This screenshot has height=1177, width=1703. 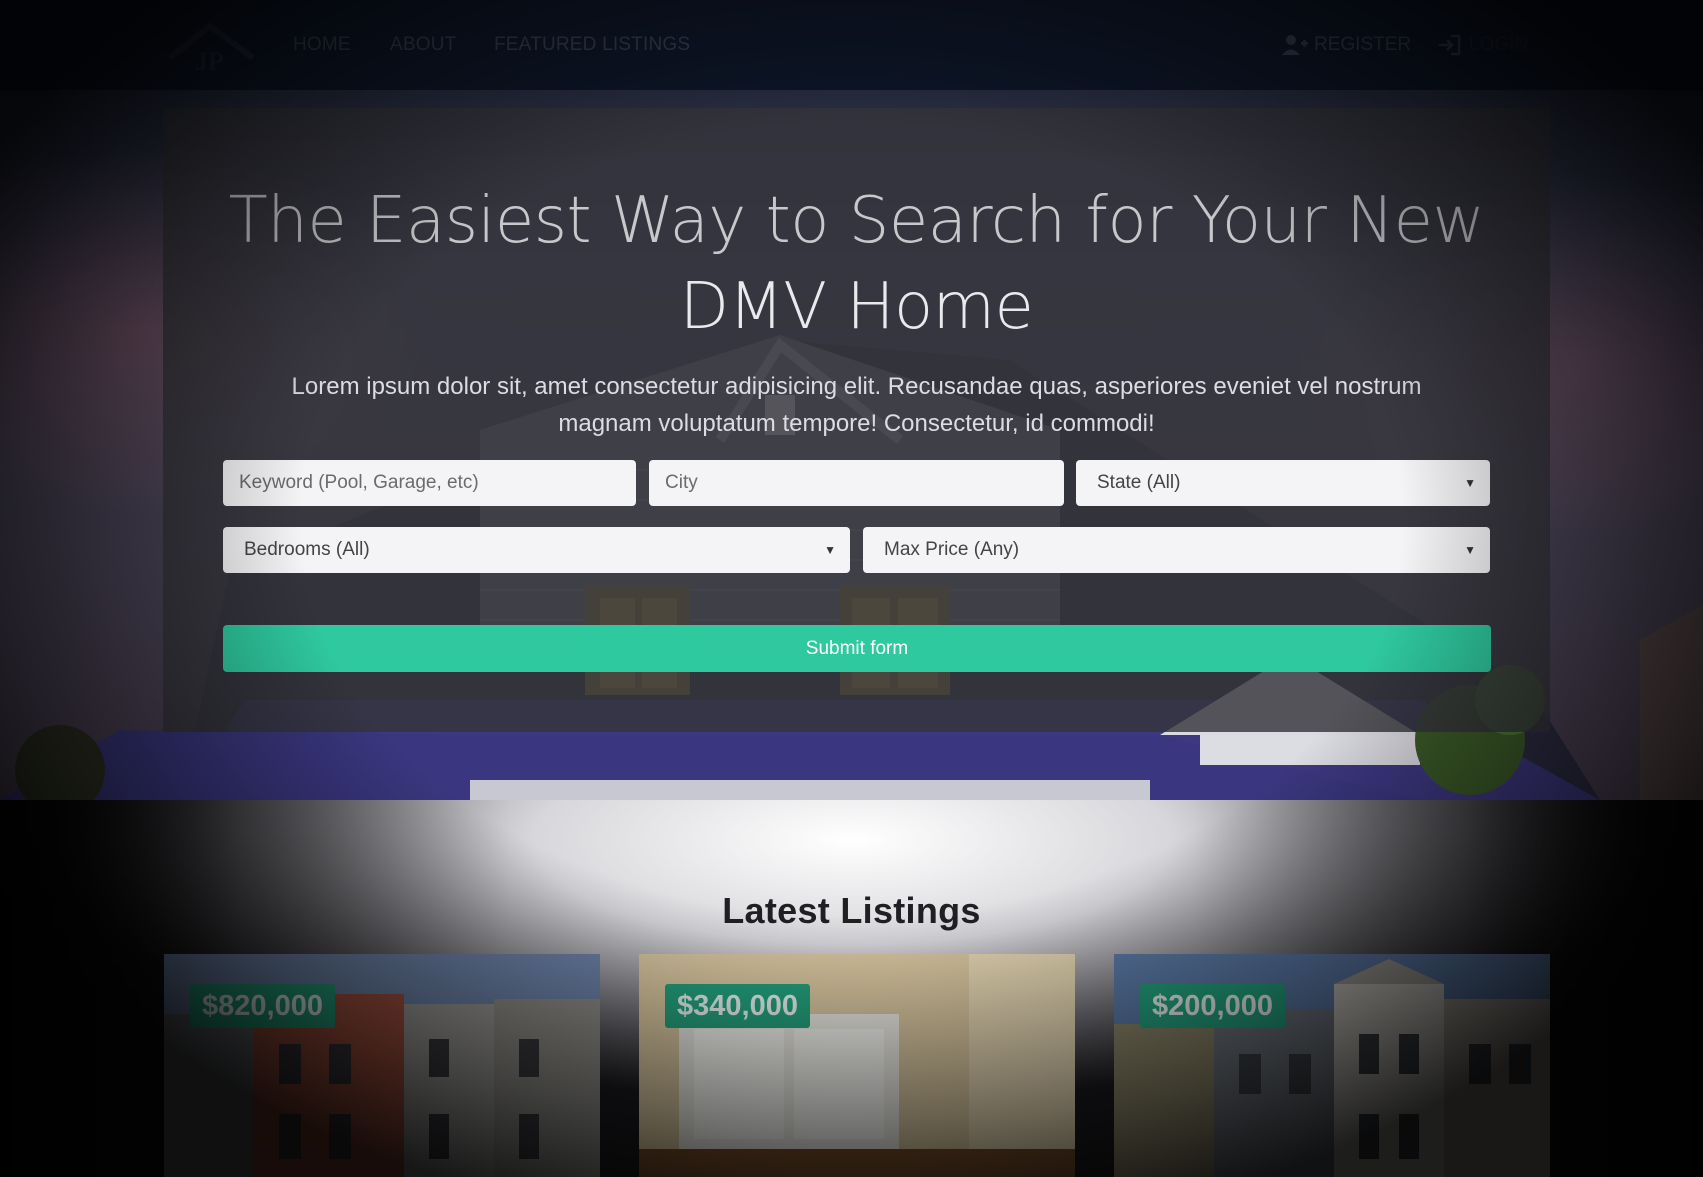 I want to click on login-label: LOGIN, so click(x=1499, y=44).